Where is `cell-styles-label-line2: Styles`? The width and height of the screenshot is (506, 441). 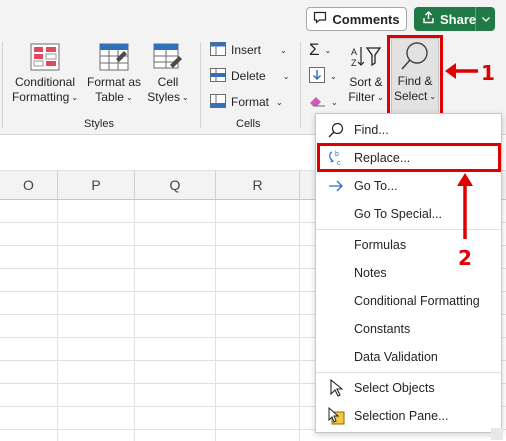 cell-styles-label-line2: Styles is located at coordinates (163, 97).